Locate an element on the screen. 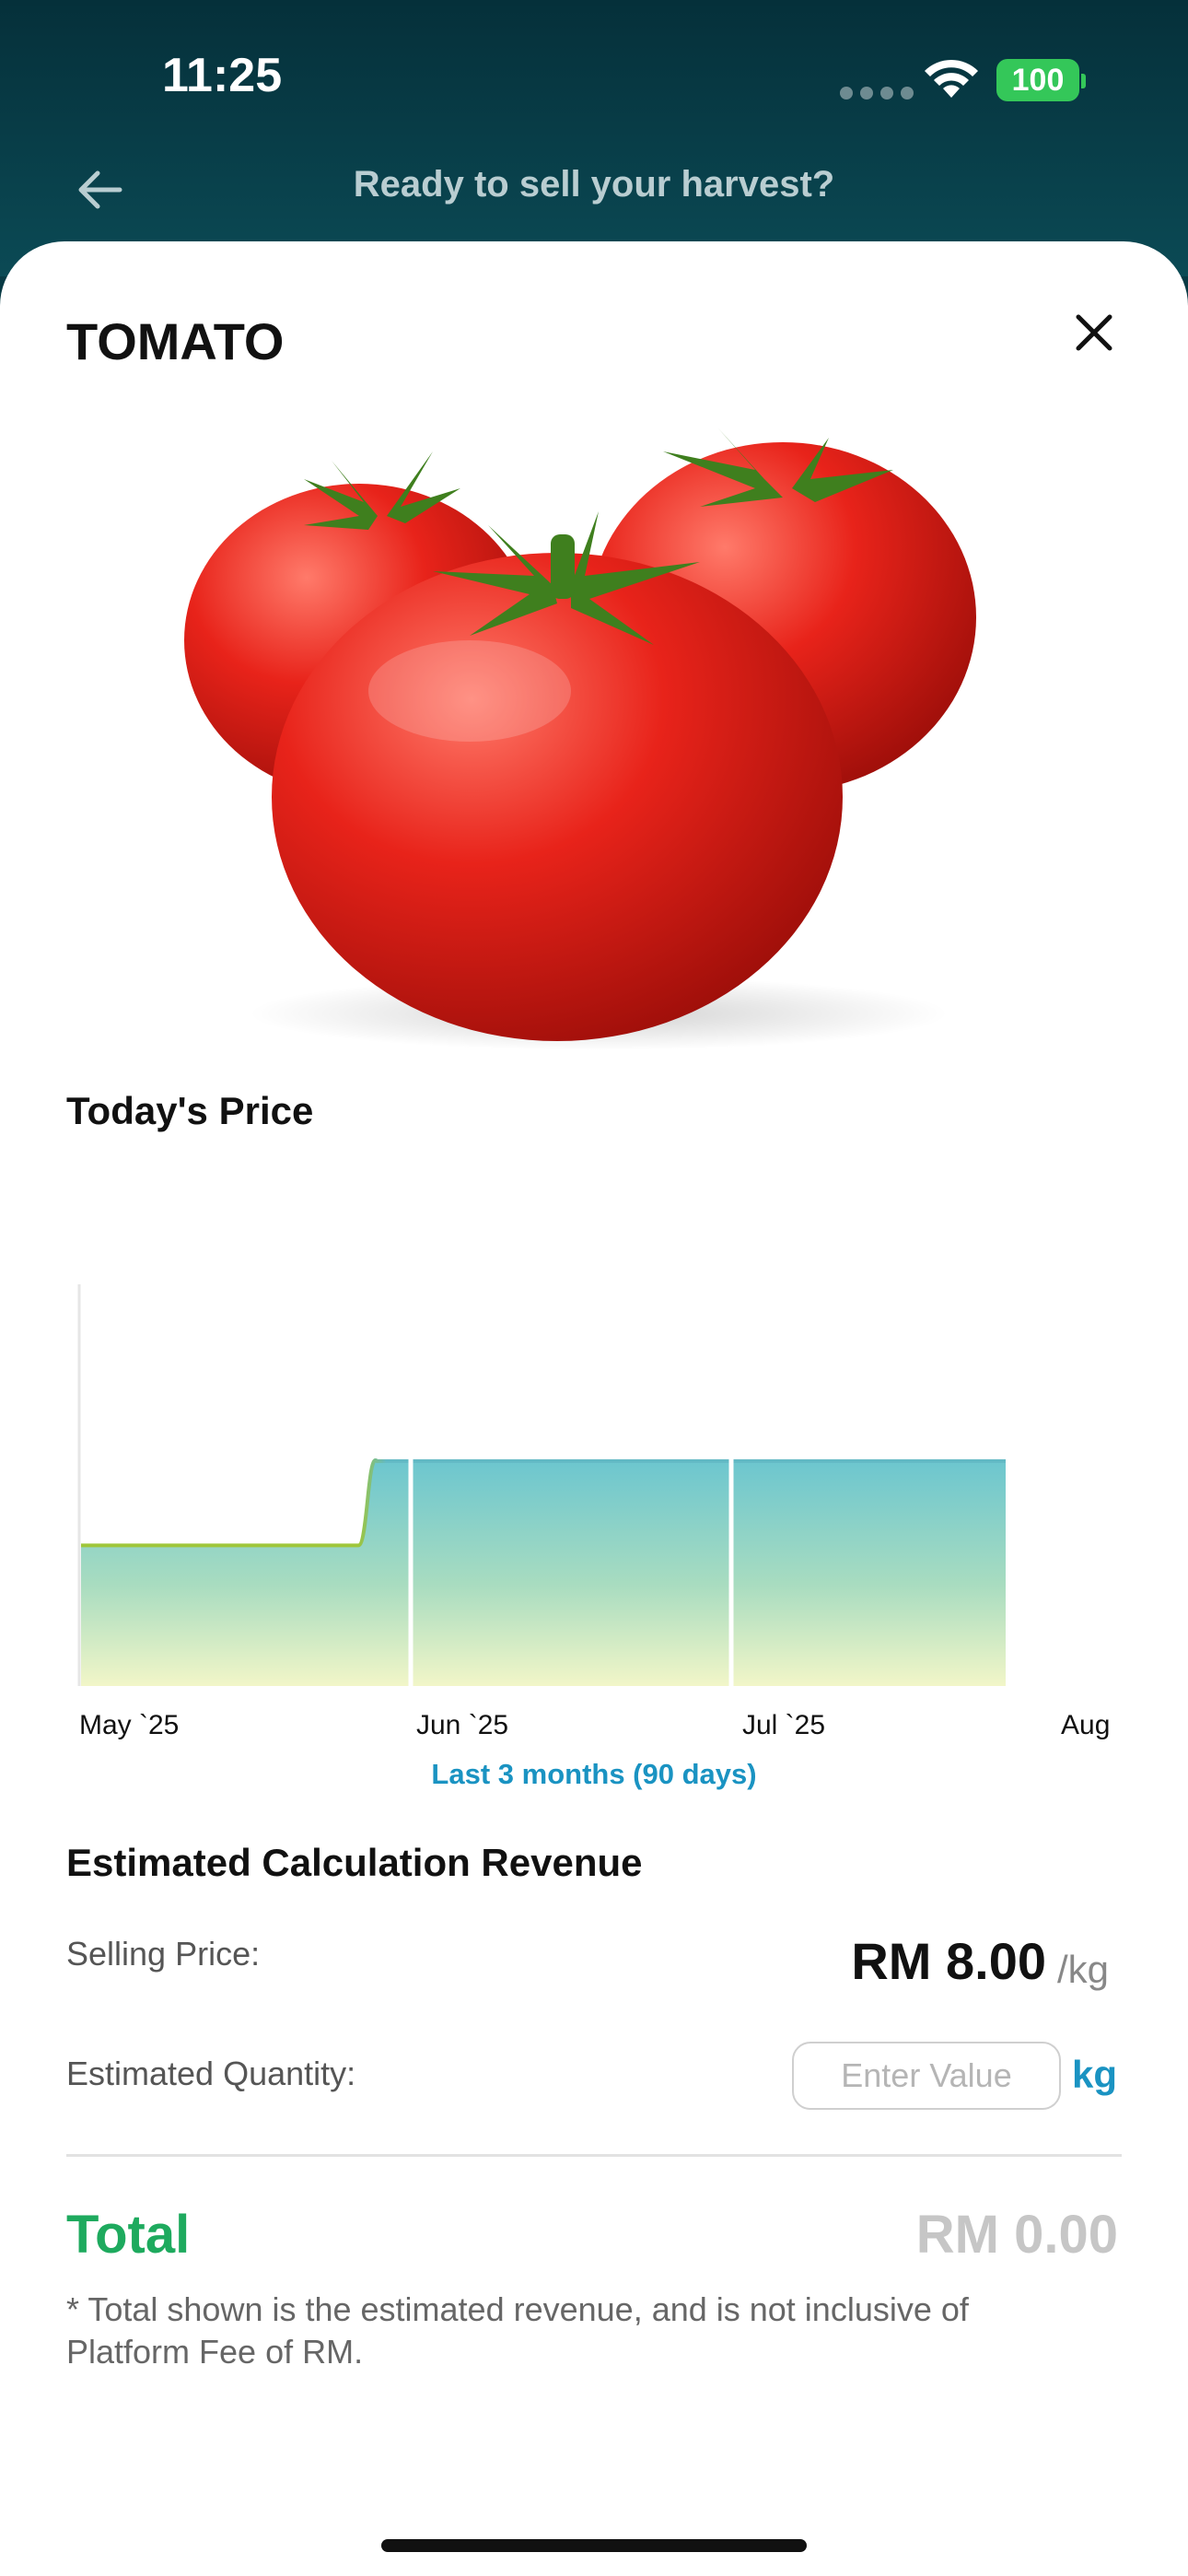 The image size is (1188, 2576). selling-price-label: Selling Price: is located at coordinates (163, 1954).